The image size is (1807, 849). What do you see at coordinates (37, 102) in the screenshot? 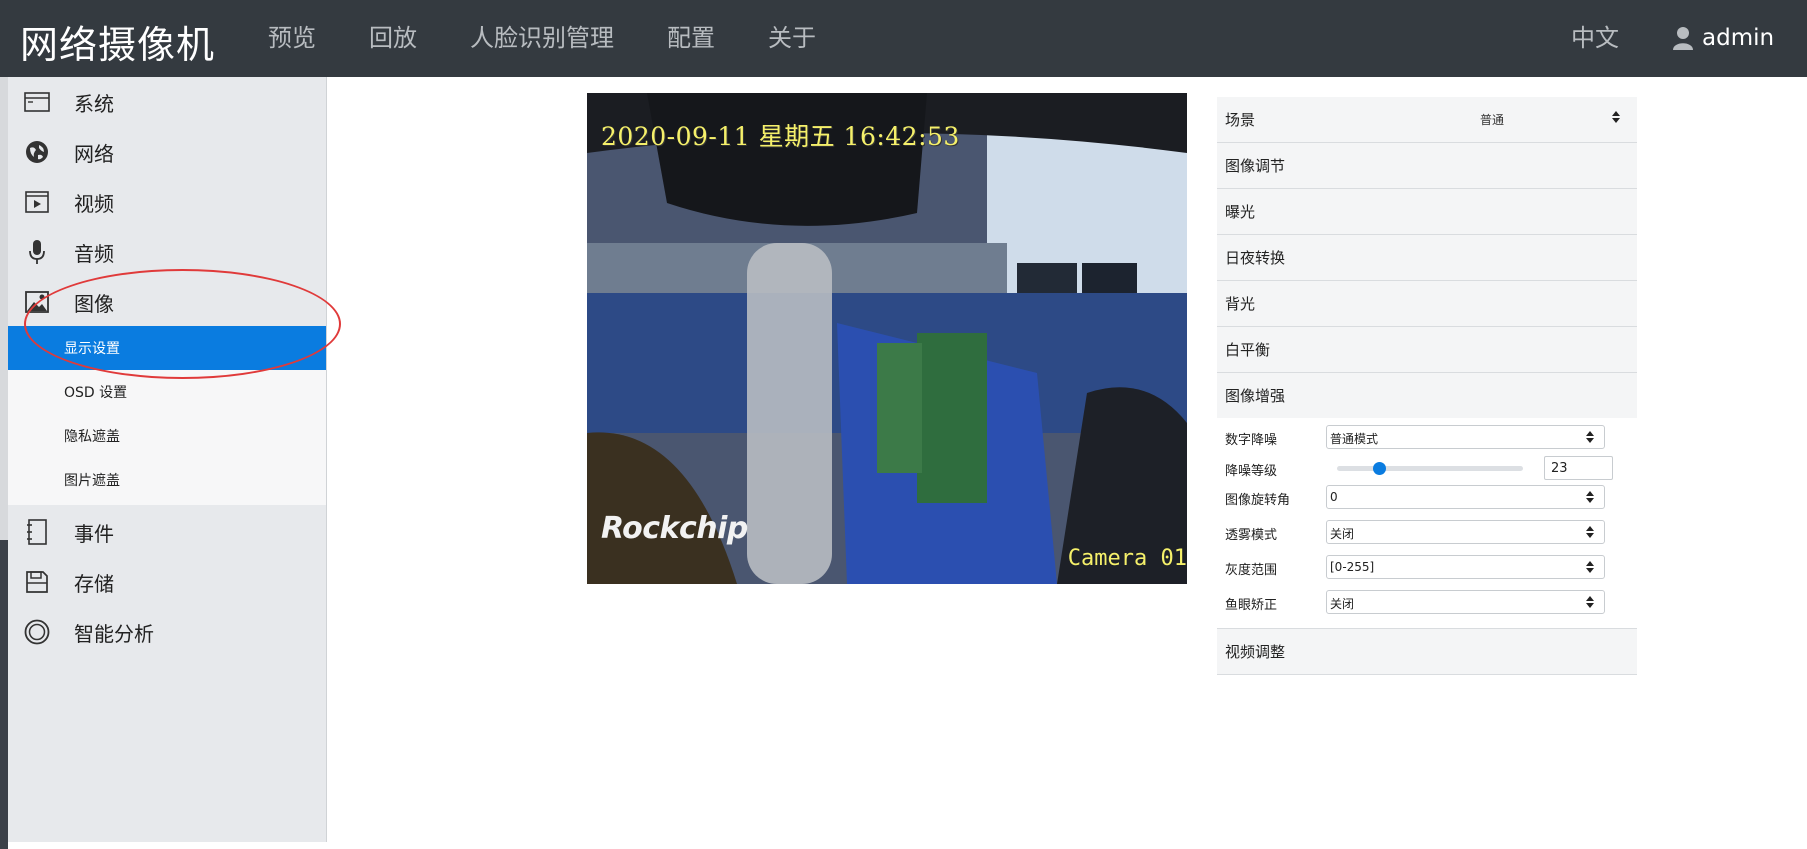
I see `system-icon` at bounding box center [37, 102].